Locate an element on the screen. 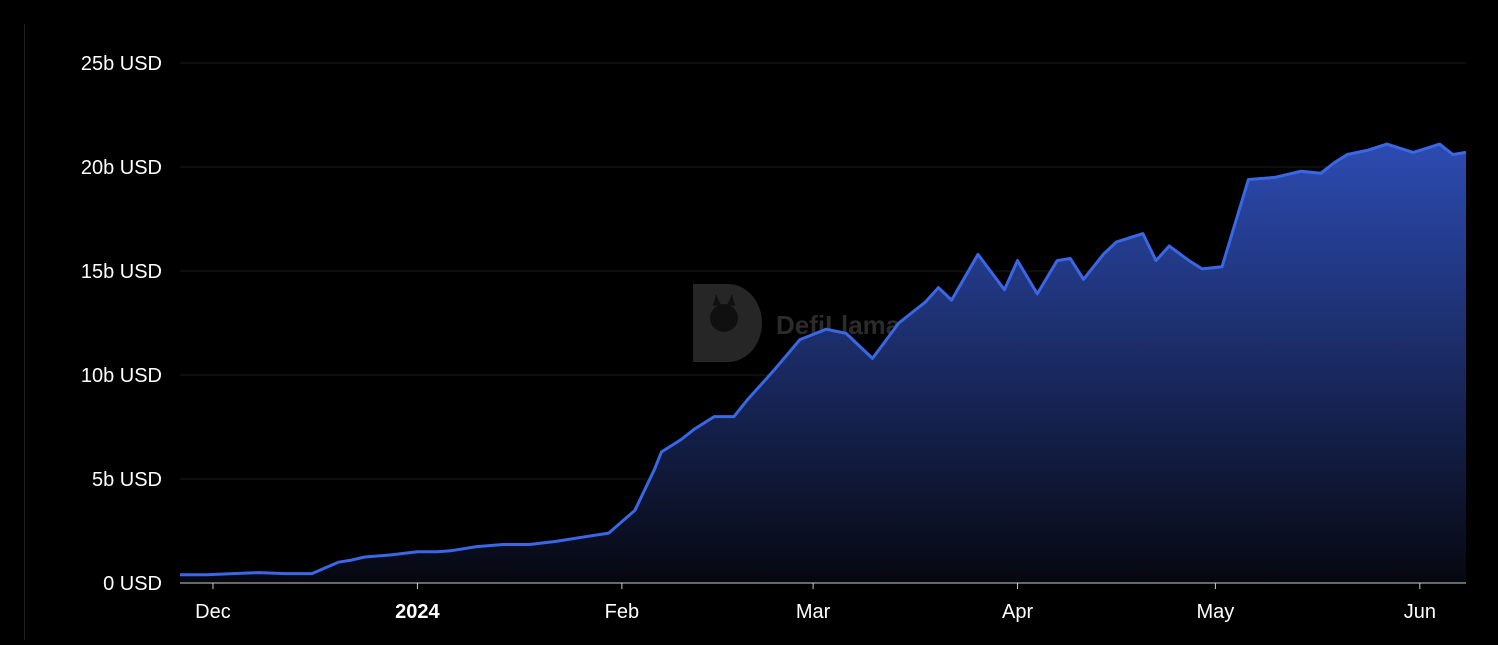  x-tick-label: Jun is located at coordinates (1420, 612).